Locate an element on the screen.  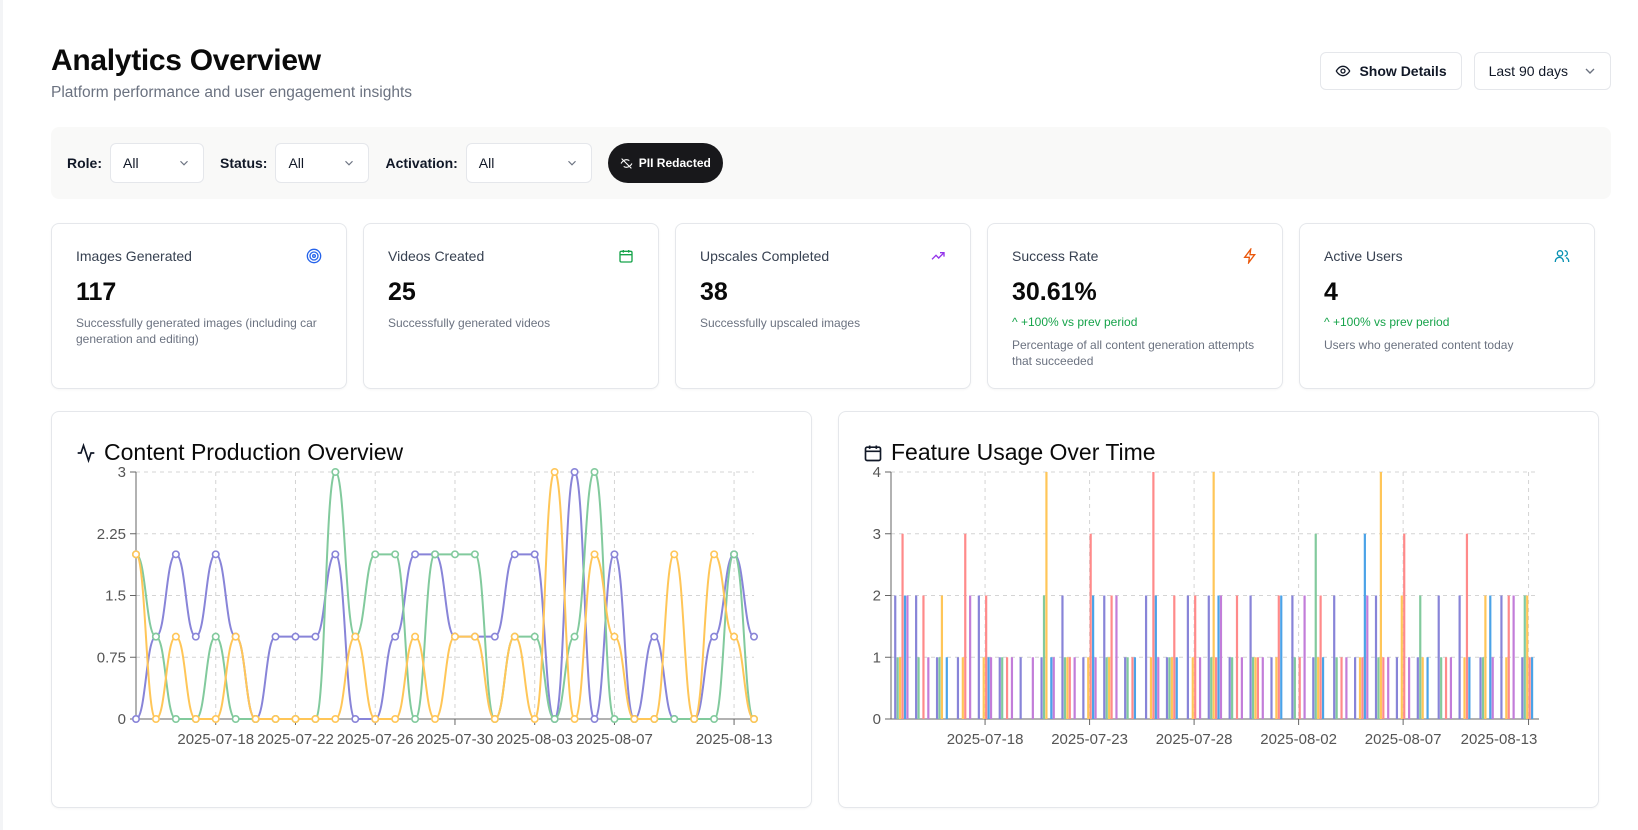
status-filter-value: All is located at coordinates (296, 163).